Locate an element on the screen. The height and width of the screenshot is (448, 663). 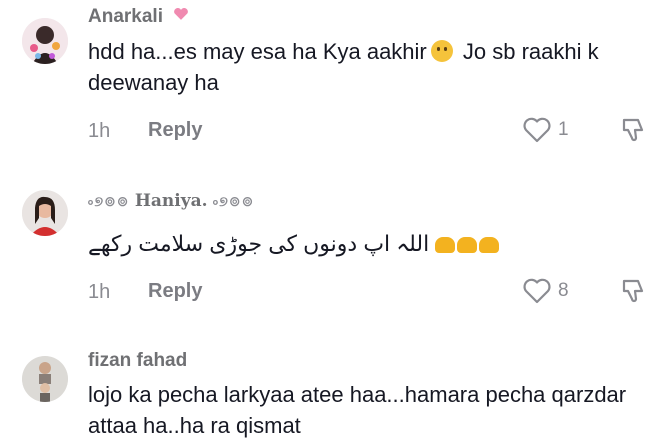
username-text: Haniya. is located at coordinates (171, 201).